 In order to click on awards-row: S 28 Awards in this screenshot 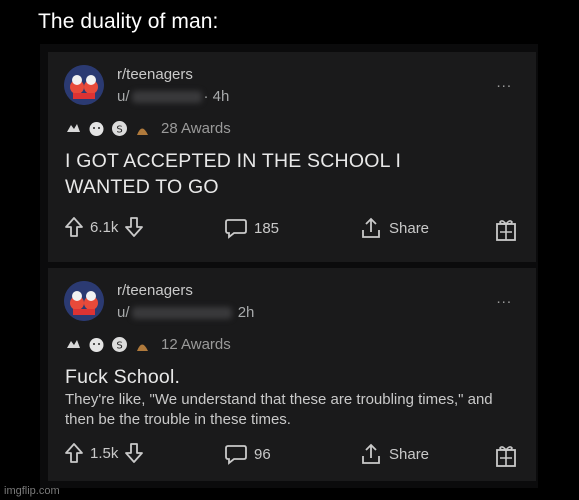, I will do `click(148, 128)`.